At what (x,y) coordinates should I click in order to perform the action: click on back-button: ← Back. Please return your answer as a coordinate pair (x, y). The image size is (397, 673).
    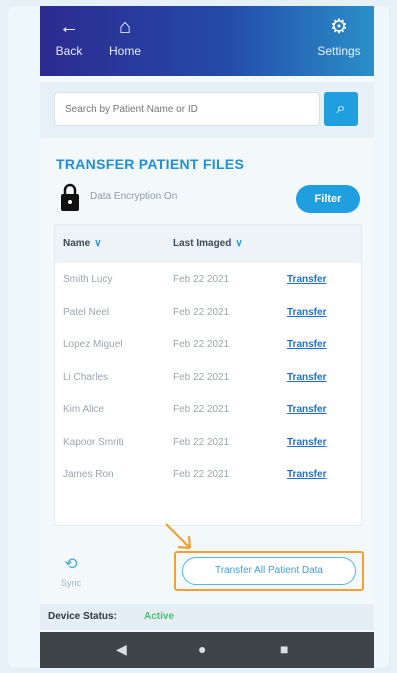
    Looking at the image, I should click on (69, 37).